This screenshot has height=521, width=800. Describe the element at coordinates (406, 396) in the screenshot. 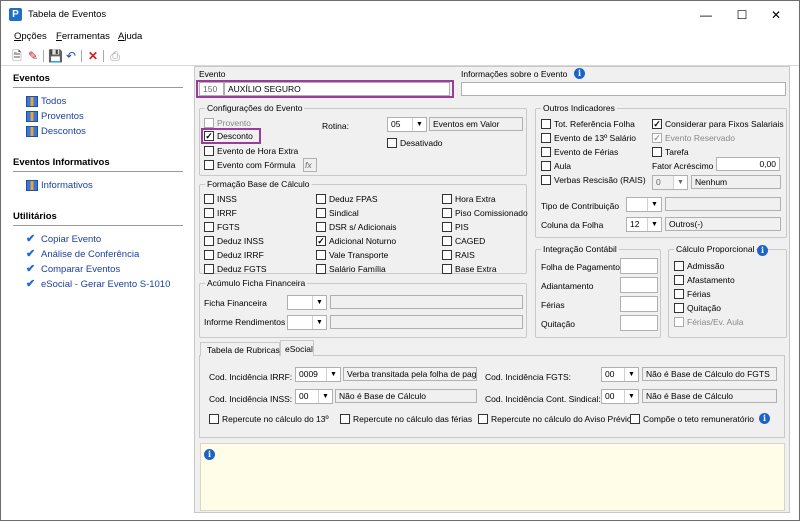

I see `inss-incidencia-desc: Não é Base de Cálculo` at that location.